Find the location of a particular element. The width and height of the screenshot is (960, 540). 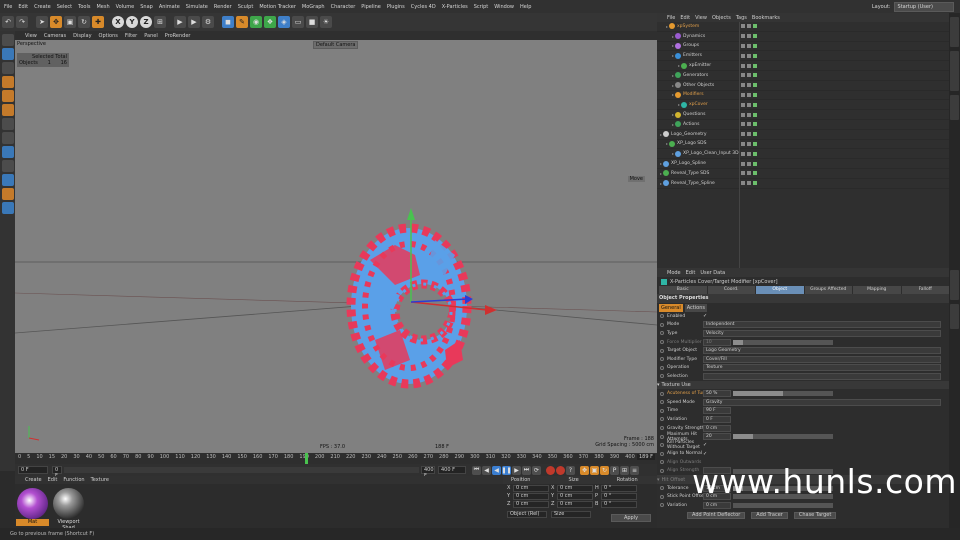

edges-mode-icon is located at coordinates (7, 96).